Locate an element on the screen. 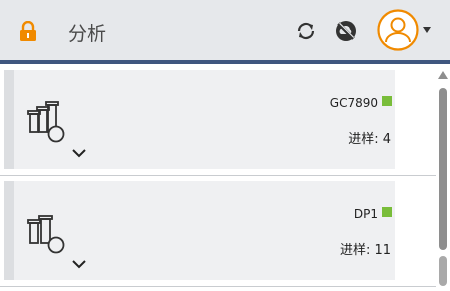  scrollbar-thumb is located at coordinates (443, 169).